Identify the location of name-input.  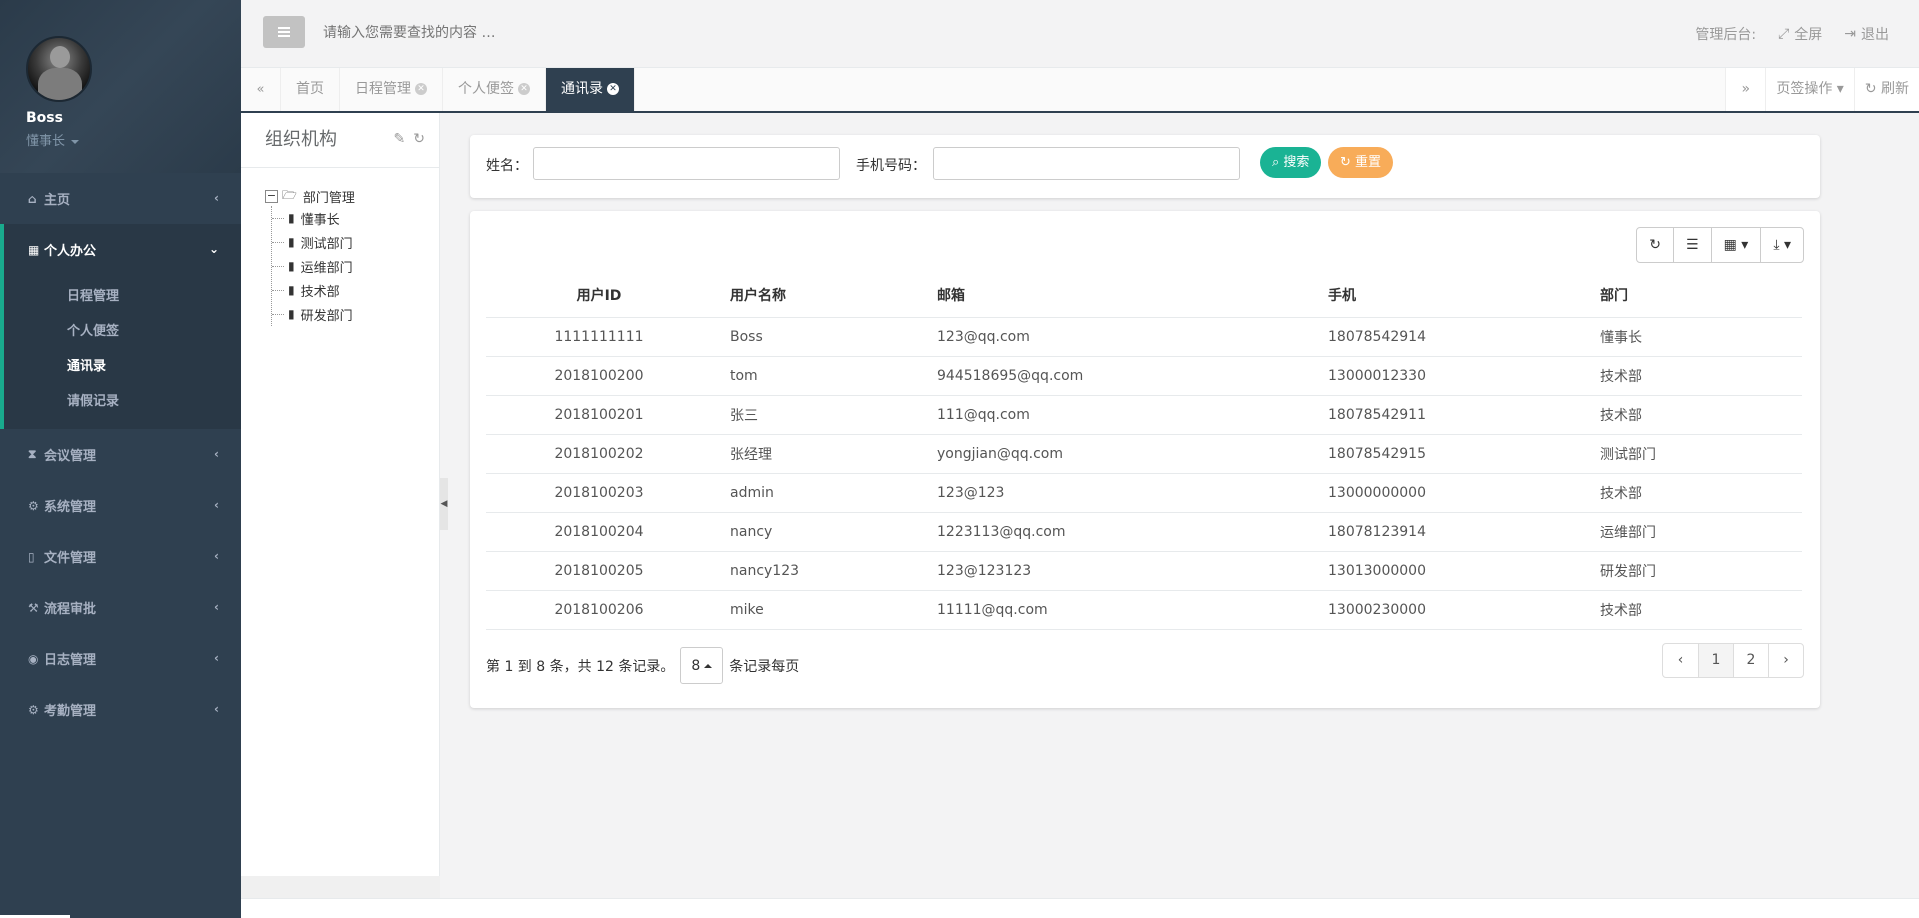
(686, 163).